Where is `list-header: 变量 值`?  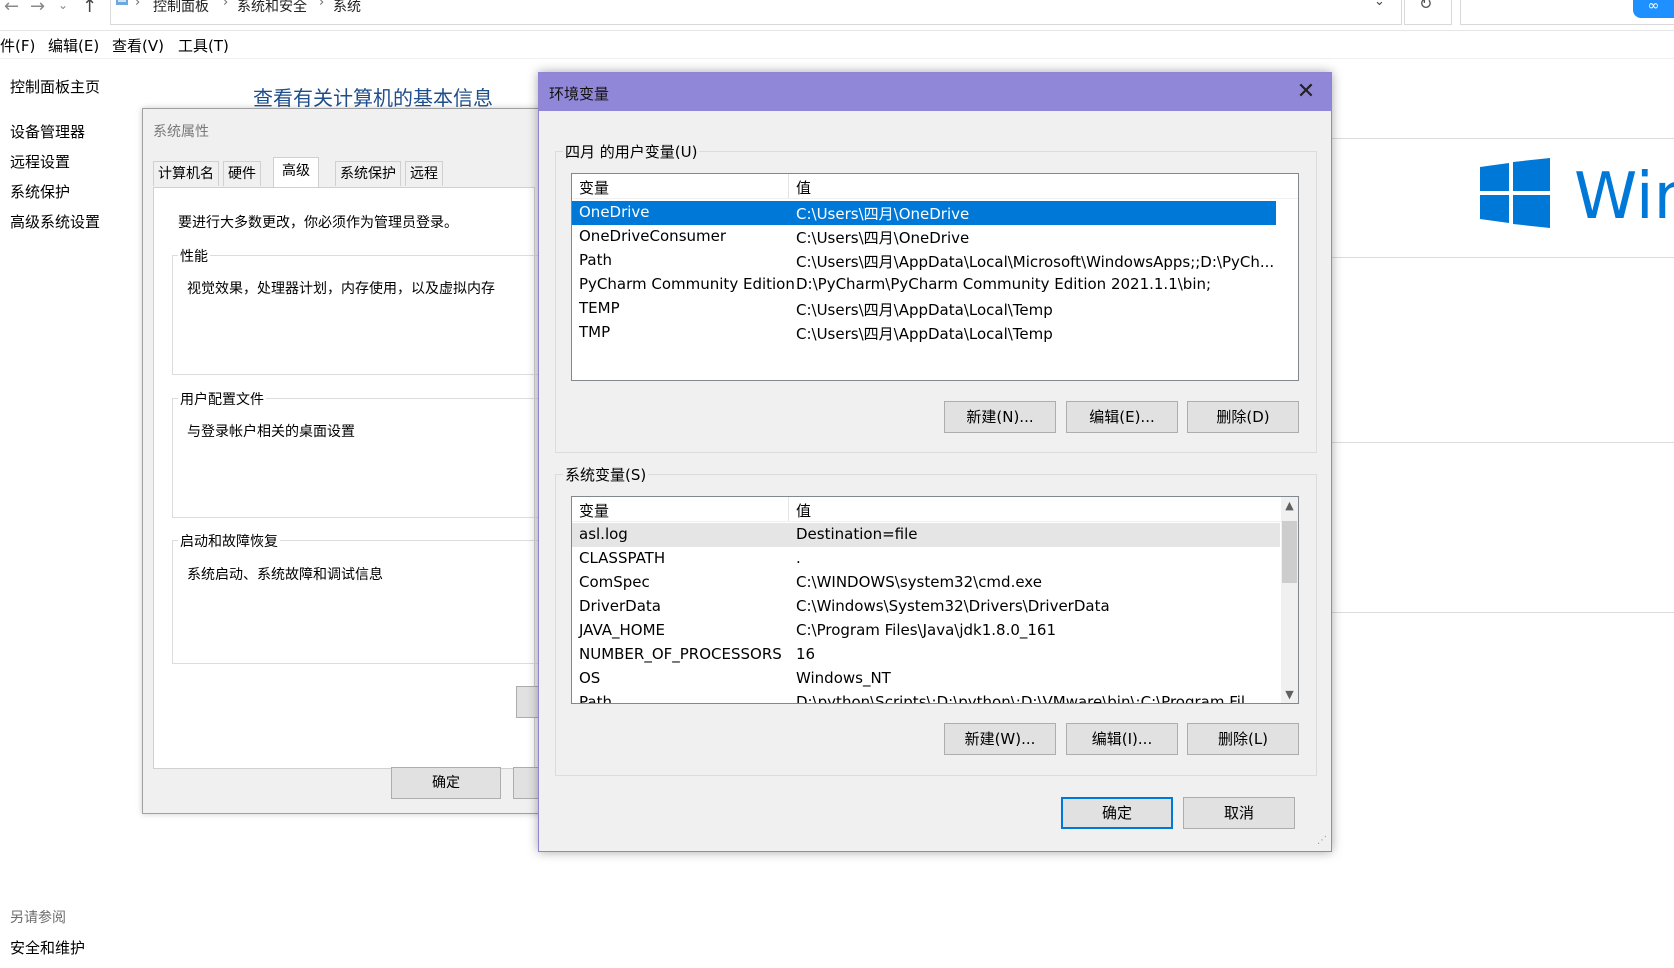
list-header: 变量 值 is located at coordinates (935, 186).